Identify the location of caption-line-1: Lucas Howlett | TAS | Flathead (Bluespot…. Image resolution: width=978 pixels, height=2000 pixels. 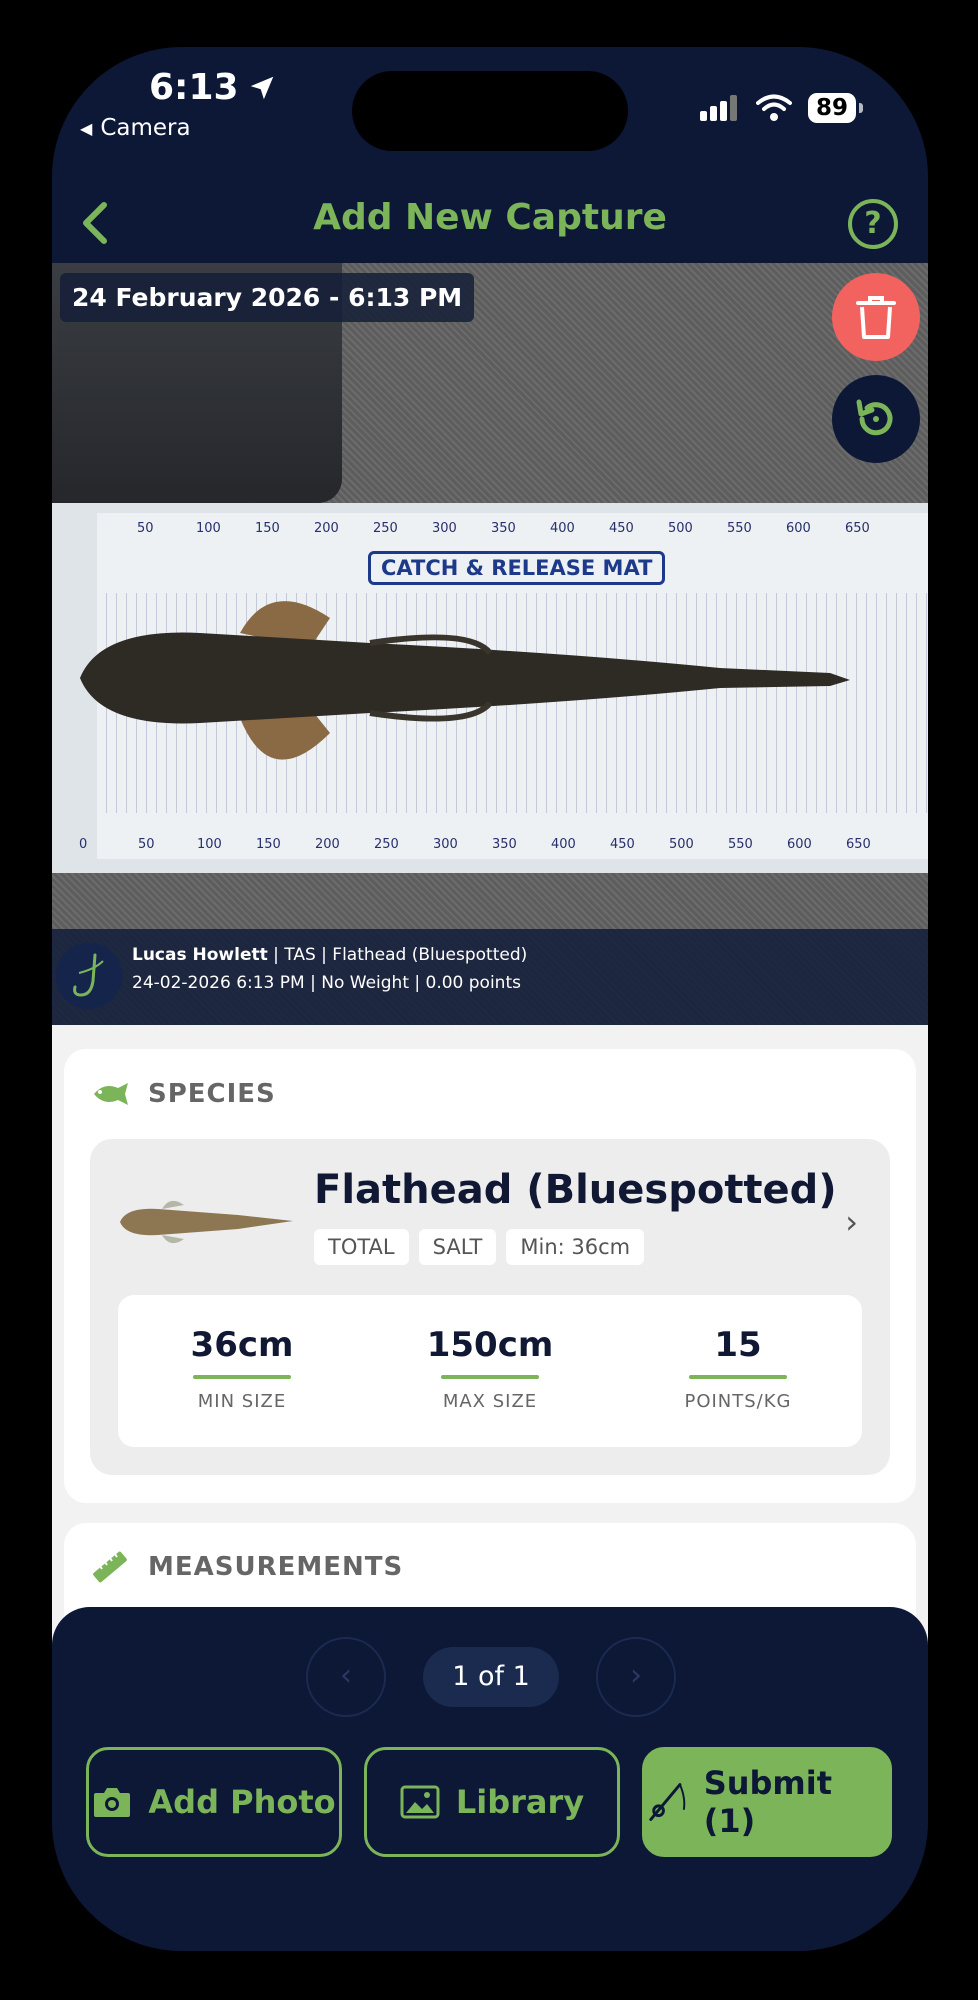
(329, 955).